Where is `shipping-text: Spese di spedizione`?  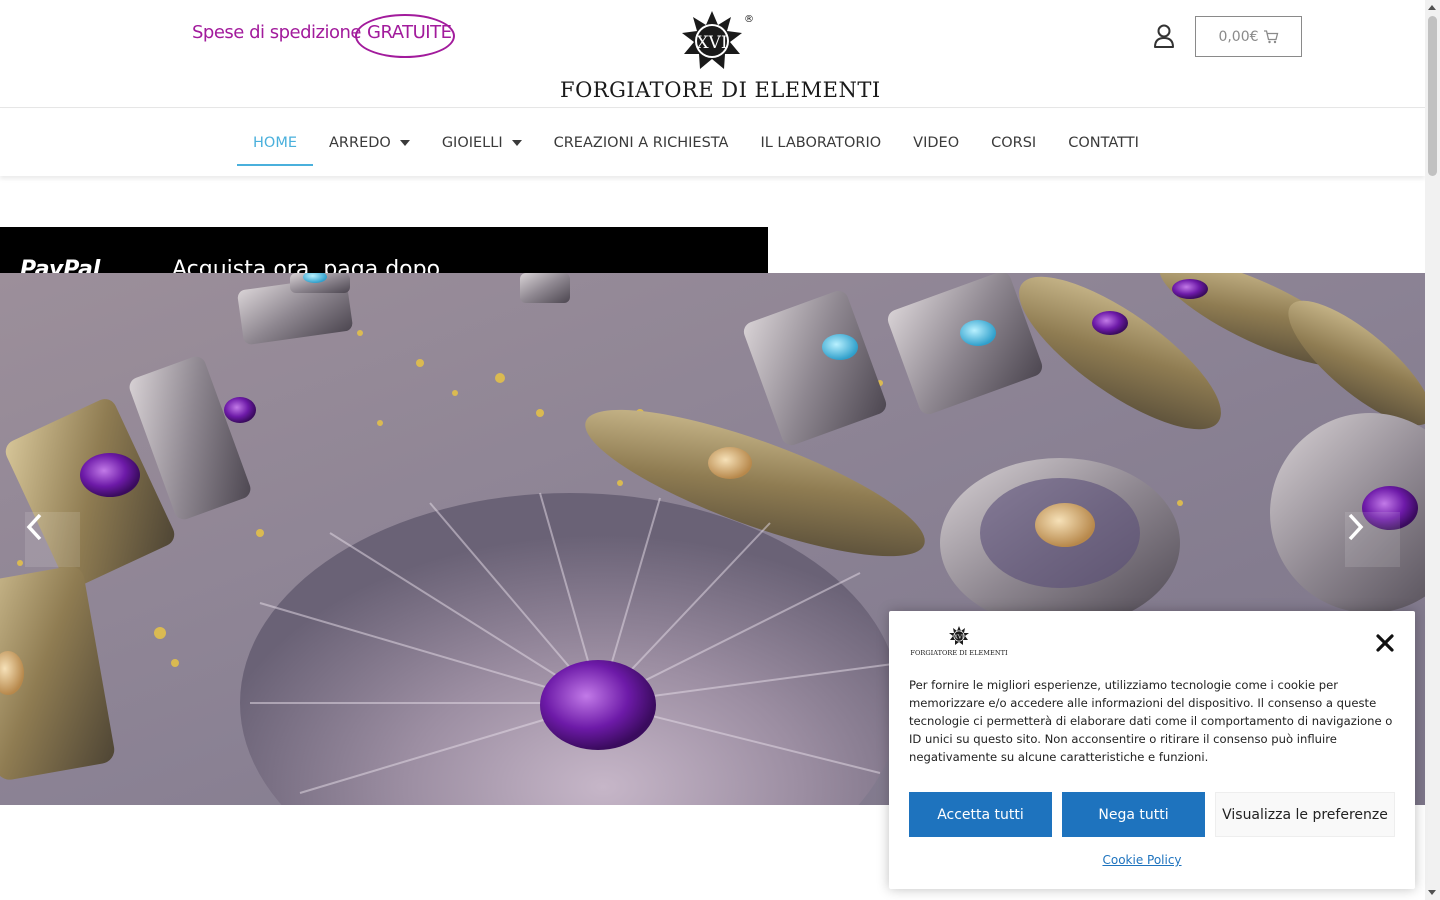 shipping-text: Spese di spedizione is located at coordinates (277, 32).